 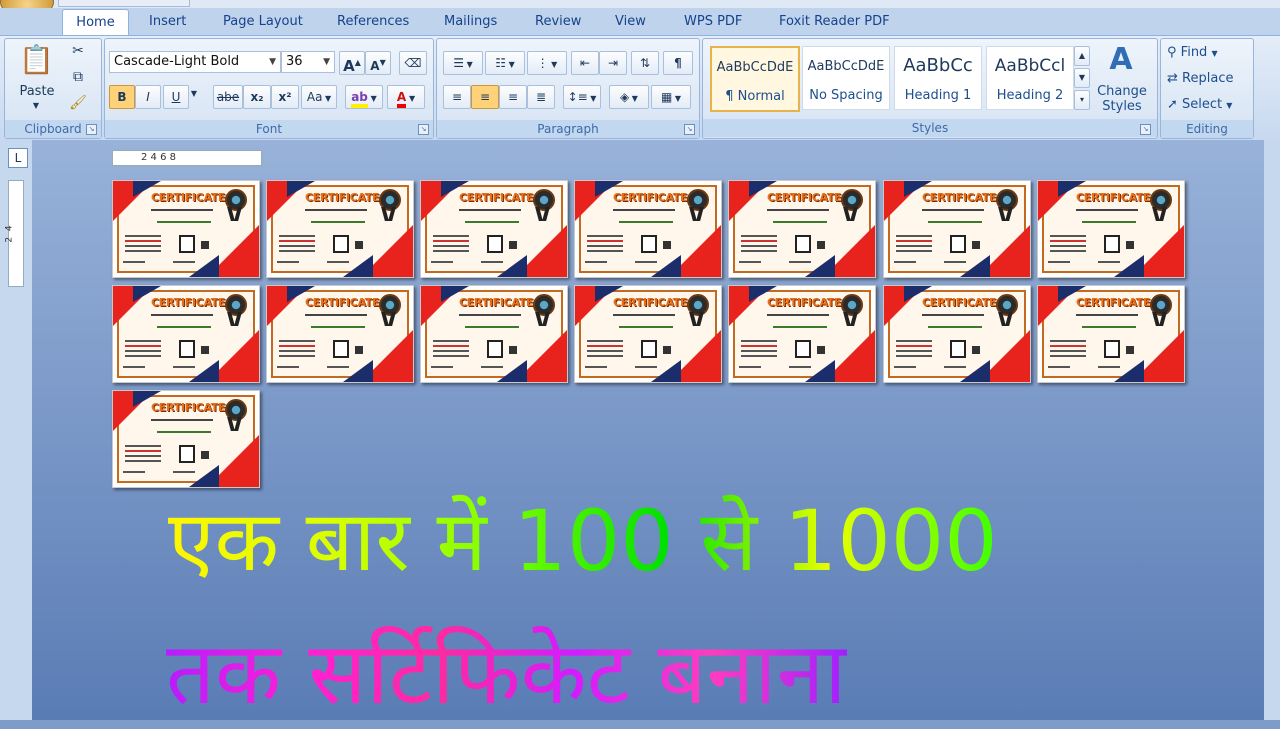 I want to click on grow-font-button: A▲, so click(x=352, y=63).